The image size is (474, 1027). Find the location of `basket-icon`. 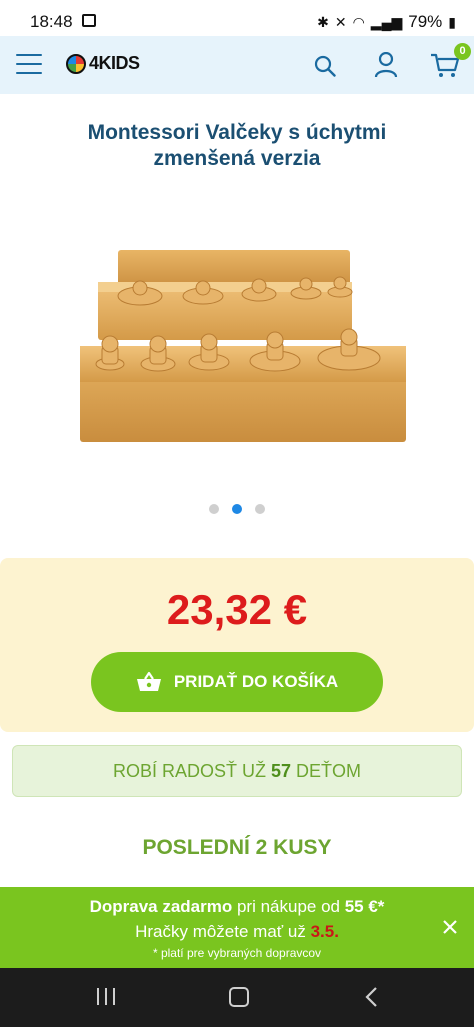

basket-icon is located at coordinates (148, 681).